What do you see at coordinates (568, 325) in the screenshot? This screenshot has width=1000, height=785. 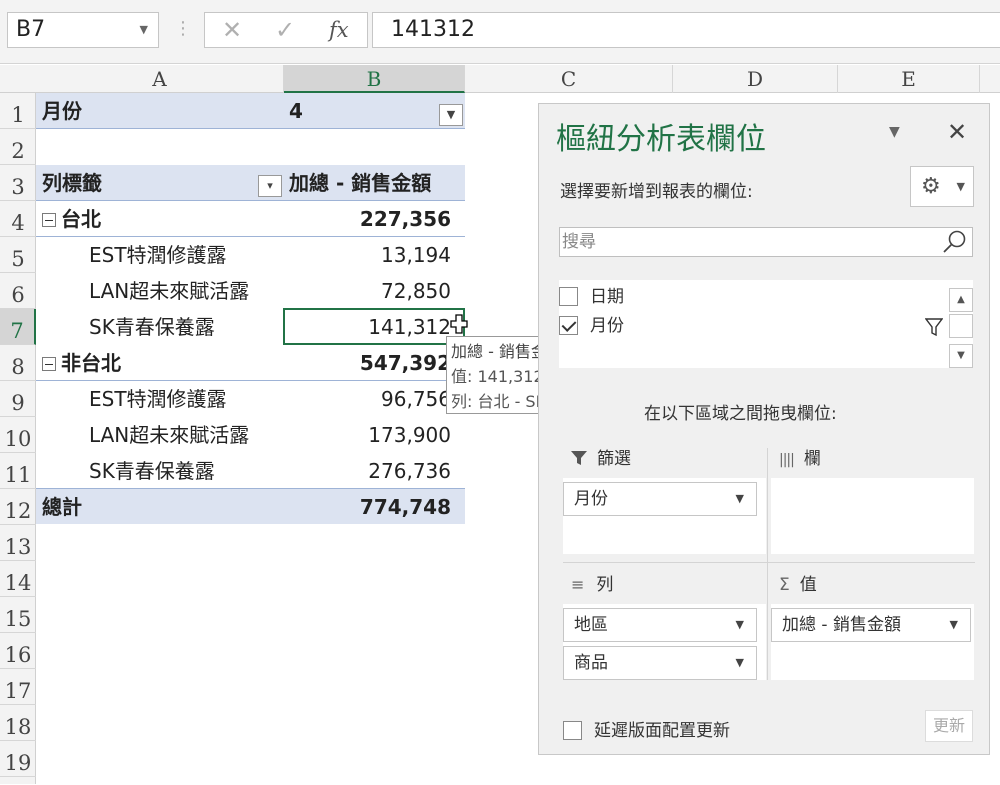 I see `field-checkbox-checked` at bounding box center [568, 325].